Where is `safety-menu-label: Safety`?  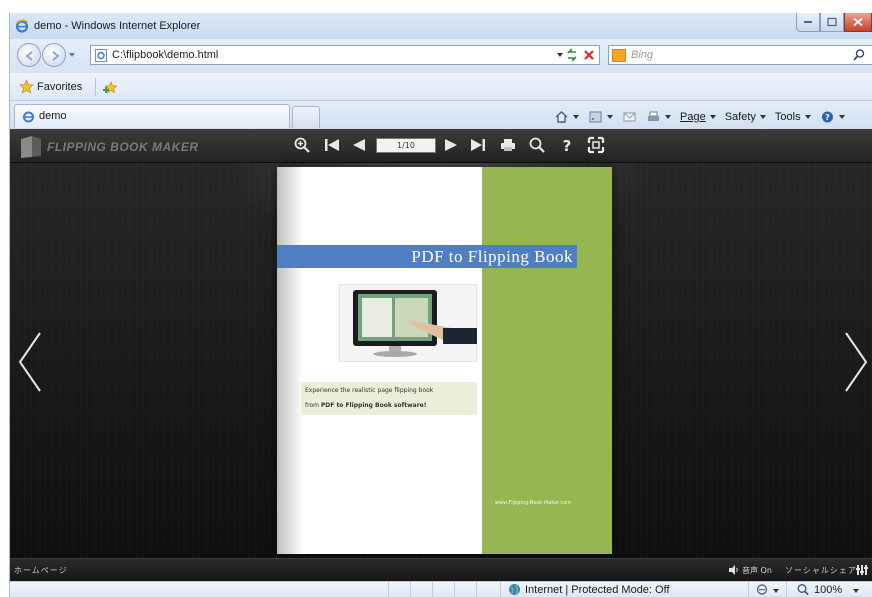
safety-menu-label: Safety is located at coordinates (740, 117).